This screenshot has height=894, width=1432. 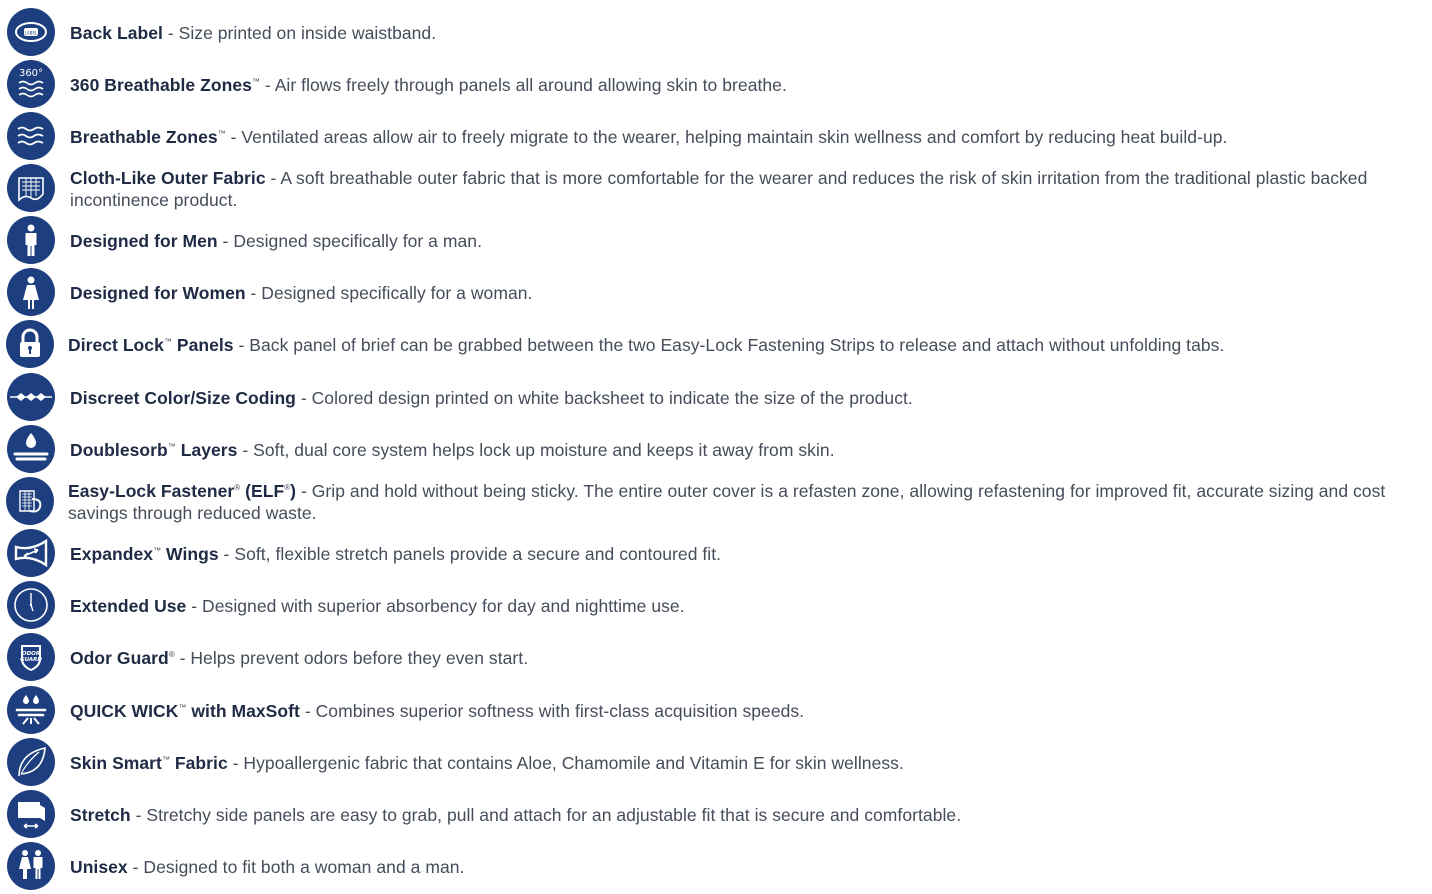 I want to click on feature-title: Unisex, so click(x=99, y=867).